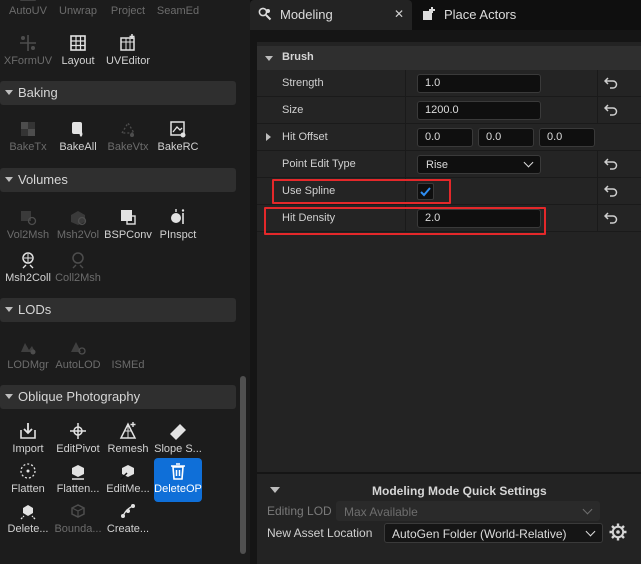  What do you see at coordinates (306, 14) in the screenshot?
I see `tab-modeling-label: Modeling` at bounding box center [306, 14].